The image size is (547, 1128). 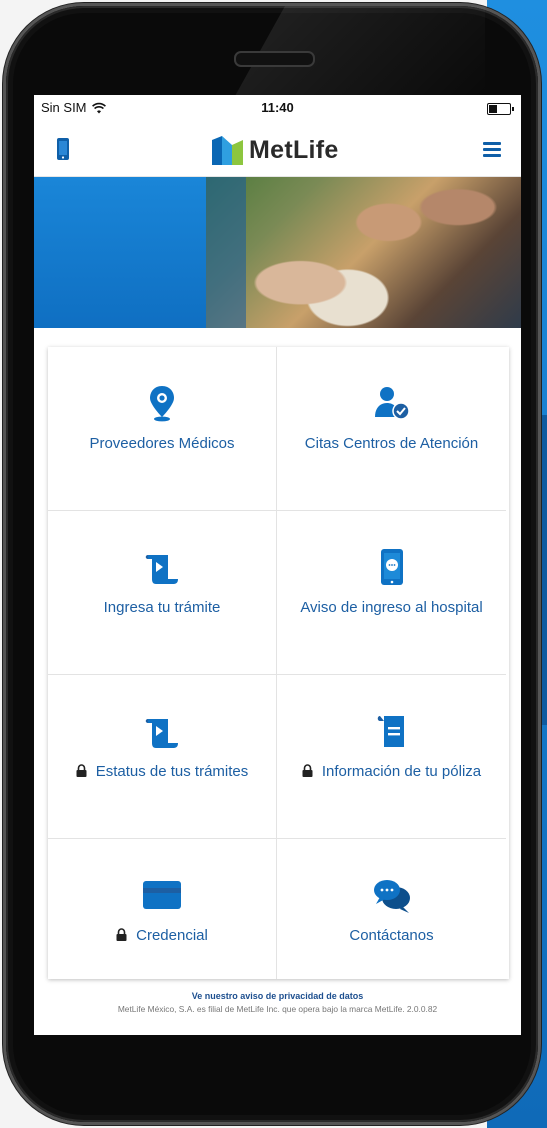 I want to click on phone-speaker, so click(x=274, y=59).